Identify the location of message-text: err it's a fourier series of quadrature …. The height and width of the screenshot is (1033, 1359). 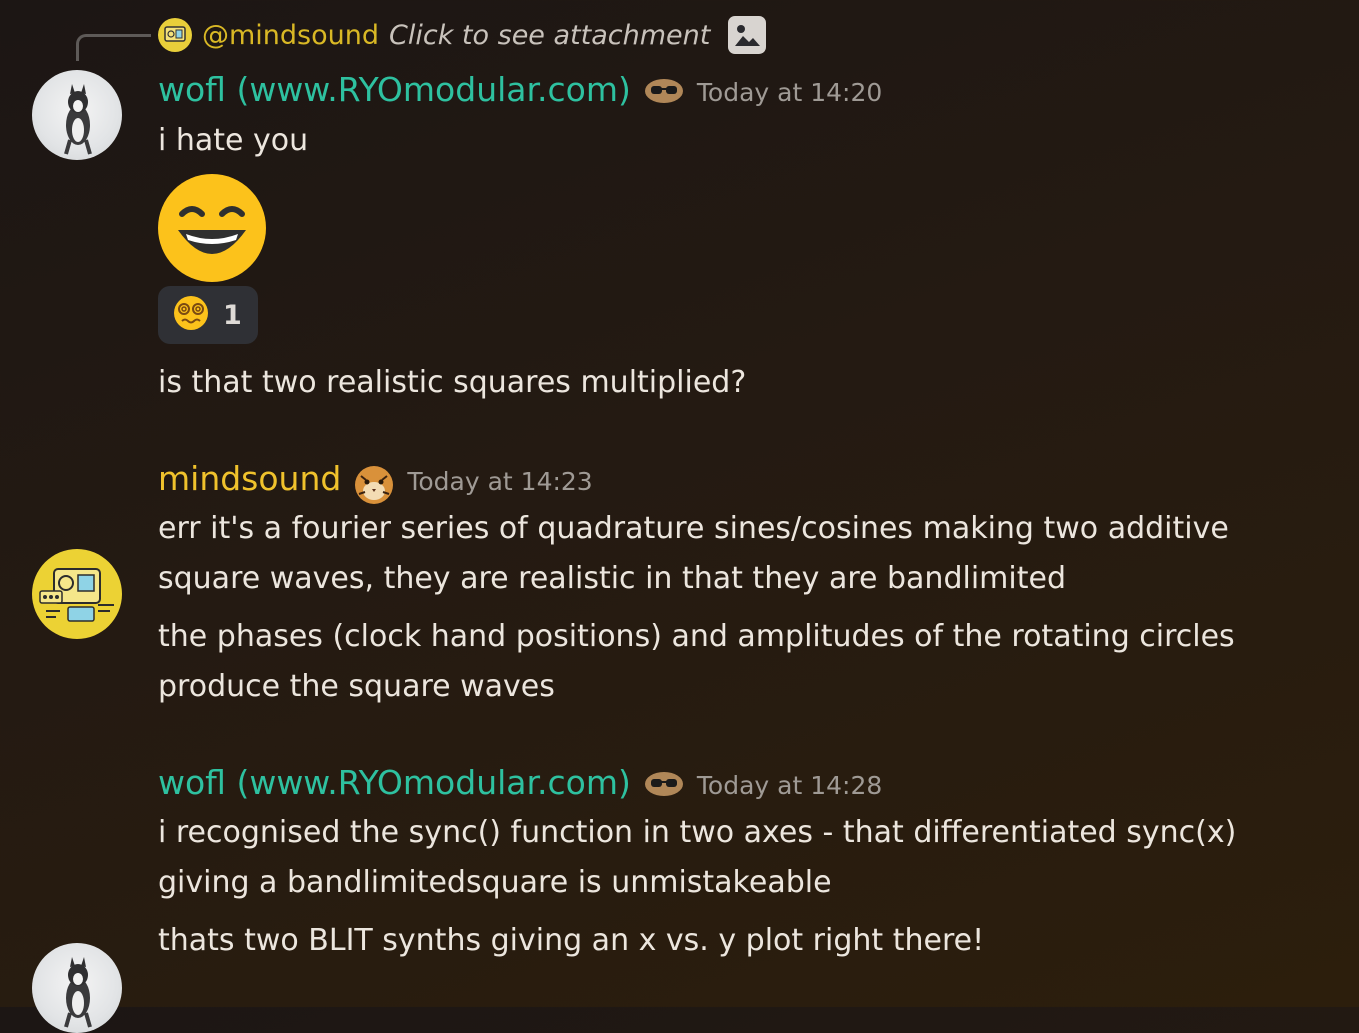
(693, 528).